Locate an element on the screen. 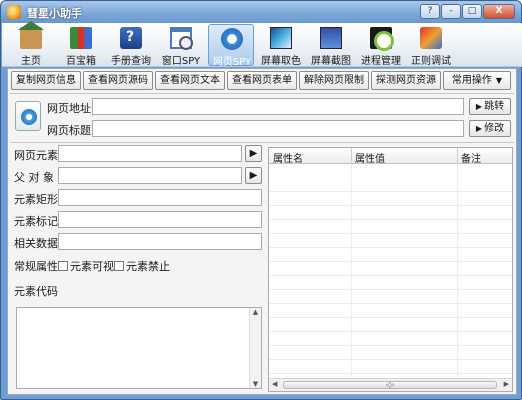 Image resolution: width=522 pixels, height=400 pixels. edit-label: 修改 is located at coordinates (494, 128).